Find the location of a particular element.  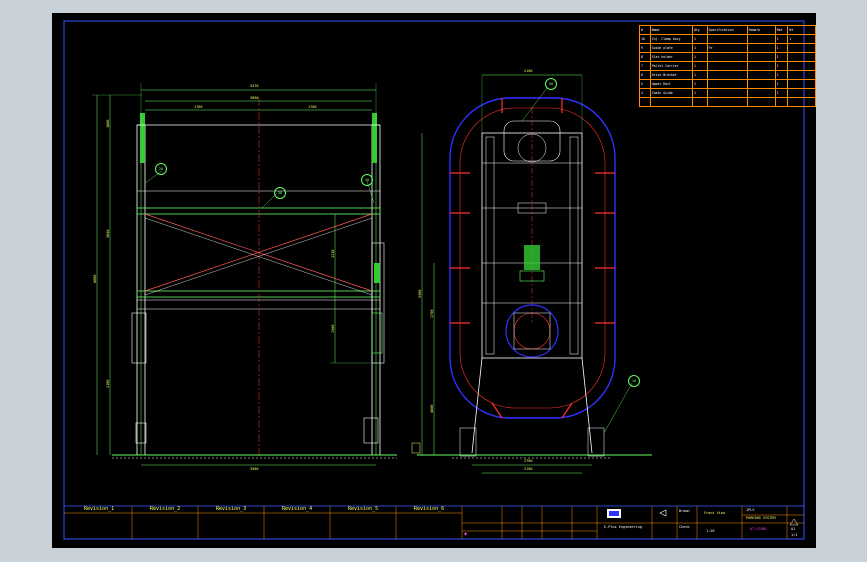

sheet-number: A1 is located at coordinates (793, 529).